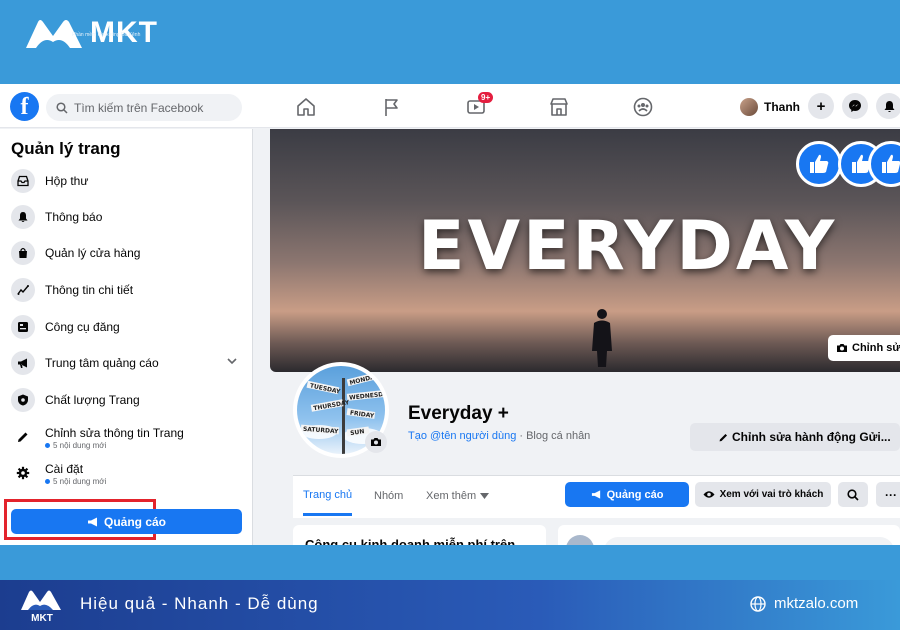 The image size is (900, 630). I want to click on page-meta: Tạo @tên người dùng · Blog cá nhân, so click(499, 436).